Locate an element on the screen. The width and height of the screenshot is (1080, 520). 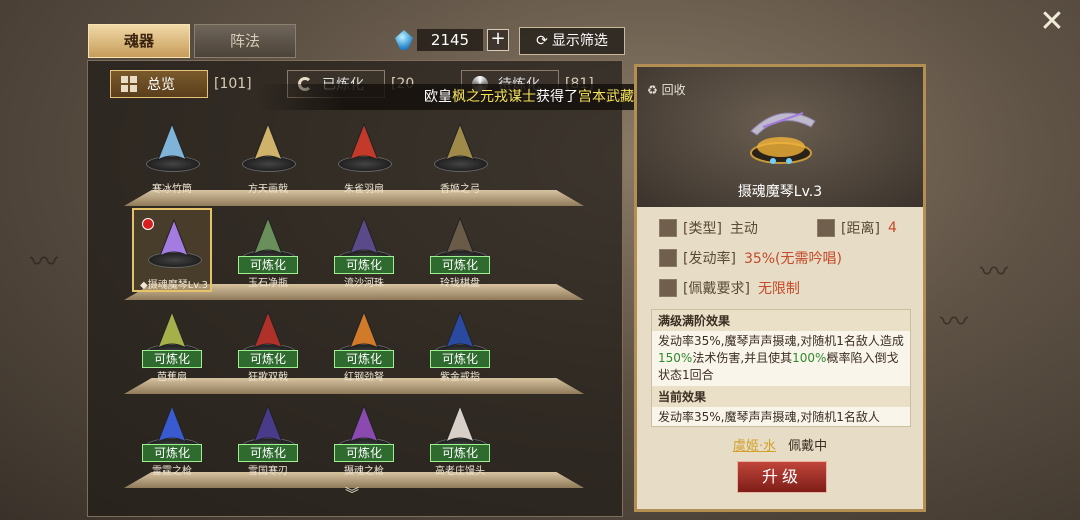
artifact-item: 可炼化 高老庄馒头 is located at coordinates (460, 438).